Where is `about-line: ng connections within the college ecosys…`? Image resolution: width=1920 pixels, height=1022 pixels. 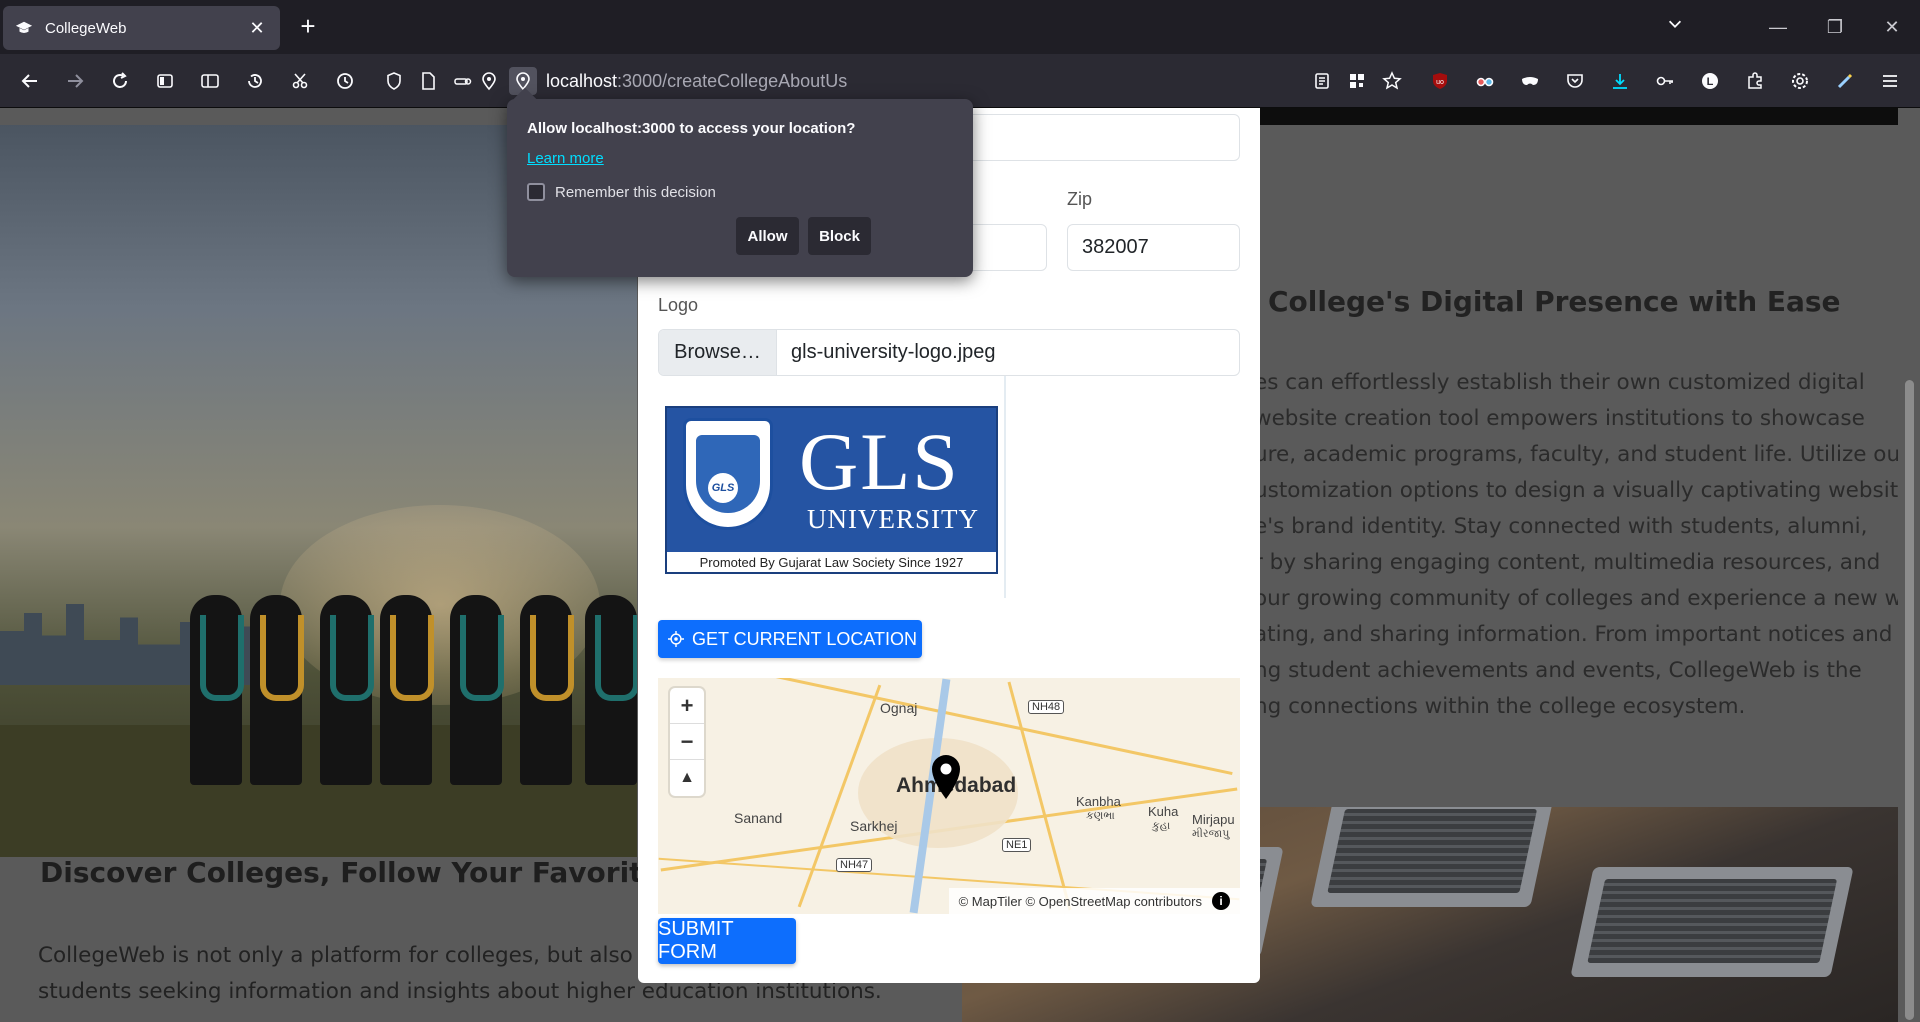
about-line: ng connections within the college ecosys… is located at coordinates (1500, 706).